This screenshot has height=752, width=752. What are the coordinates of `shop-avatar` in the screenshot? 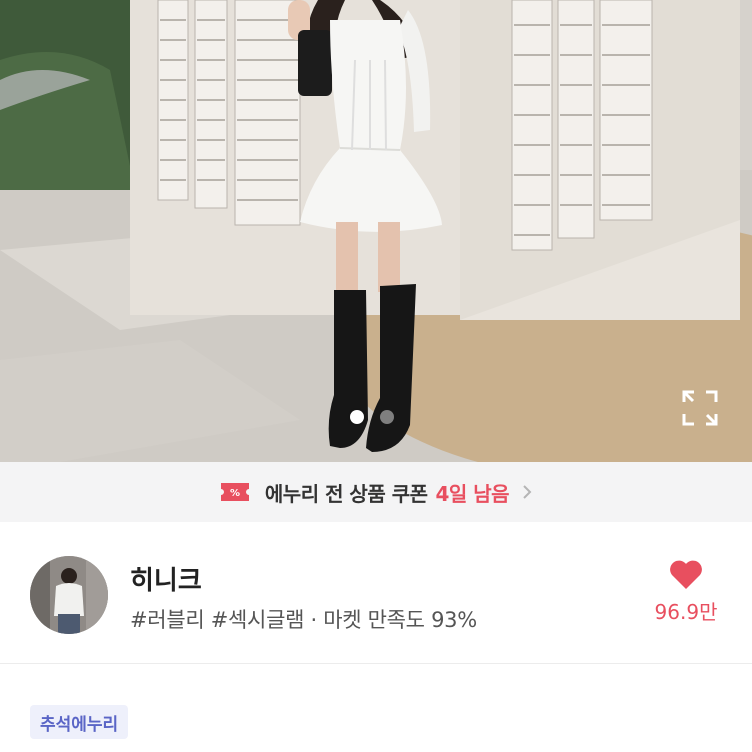 It's located at (69, 595).